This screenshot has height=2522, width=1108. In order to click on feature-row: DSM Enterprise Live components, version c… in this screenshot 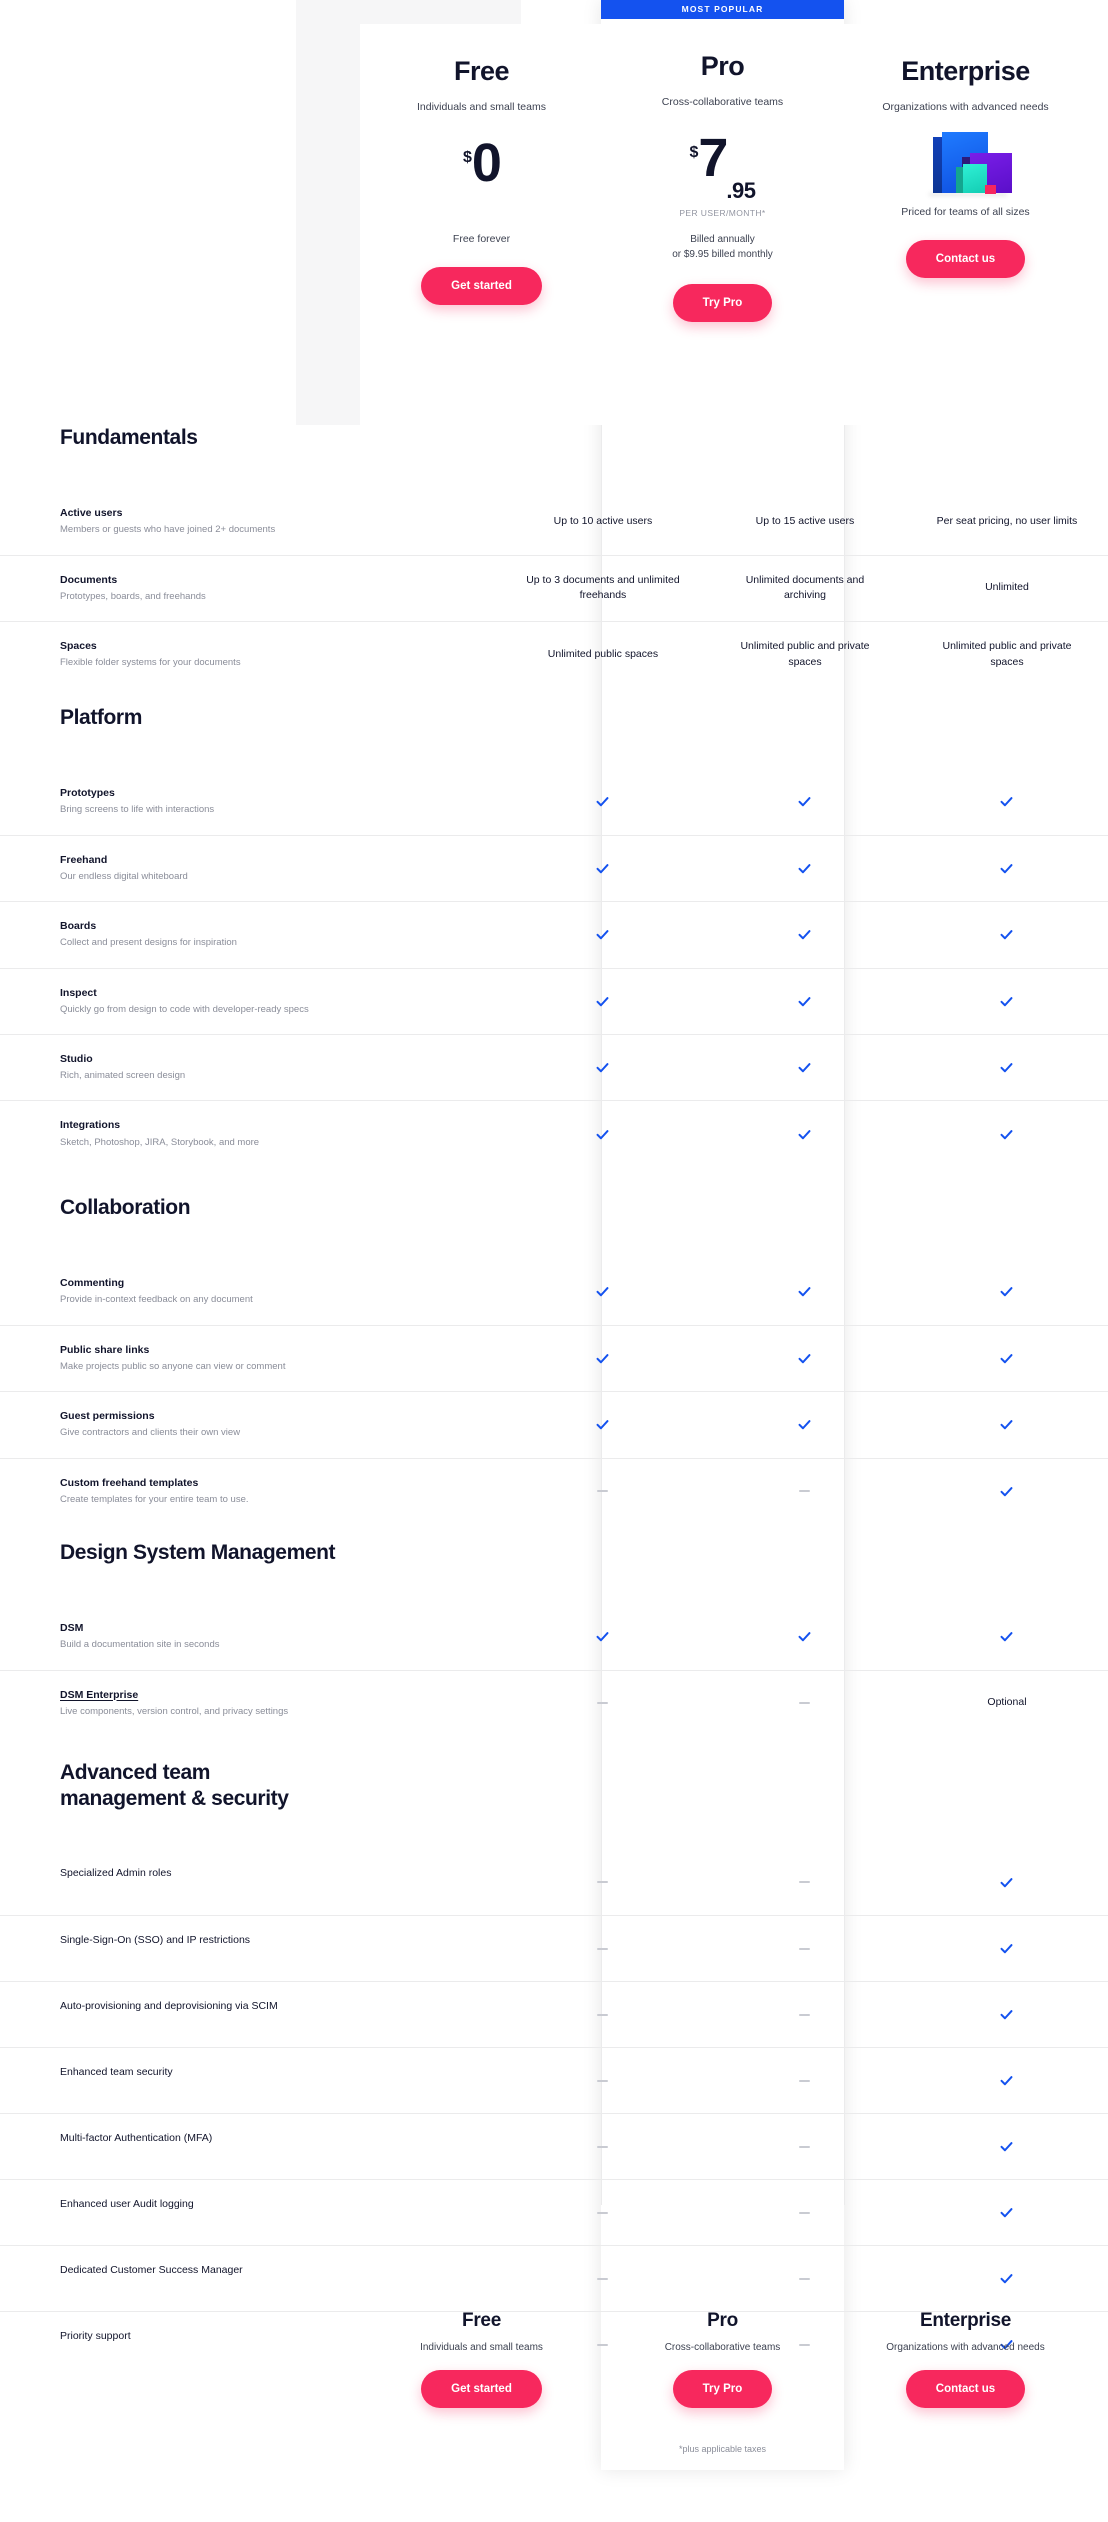, I will do `click(554, 1702)`.